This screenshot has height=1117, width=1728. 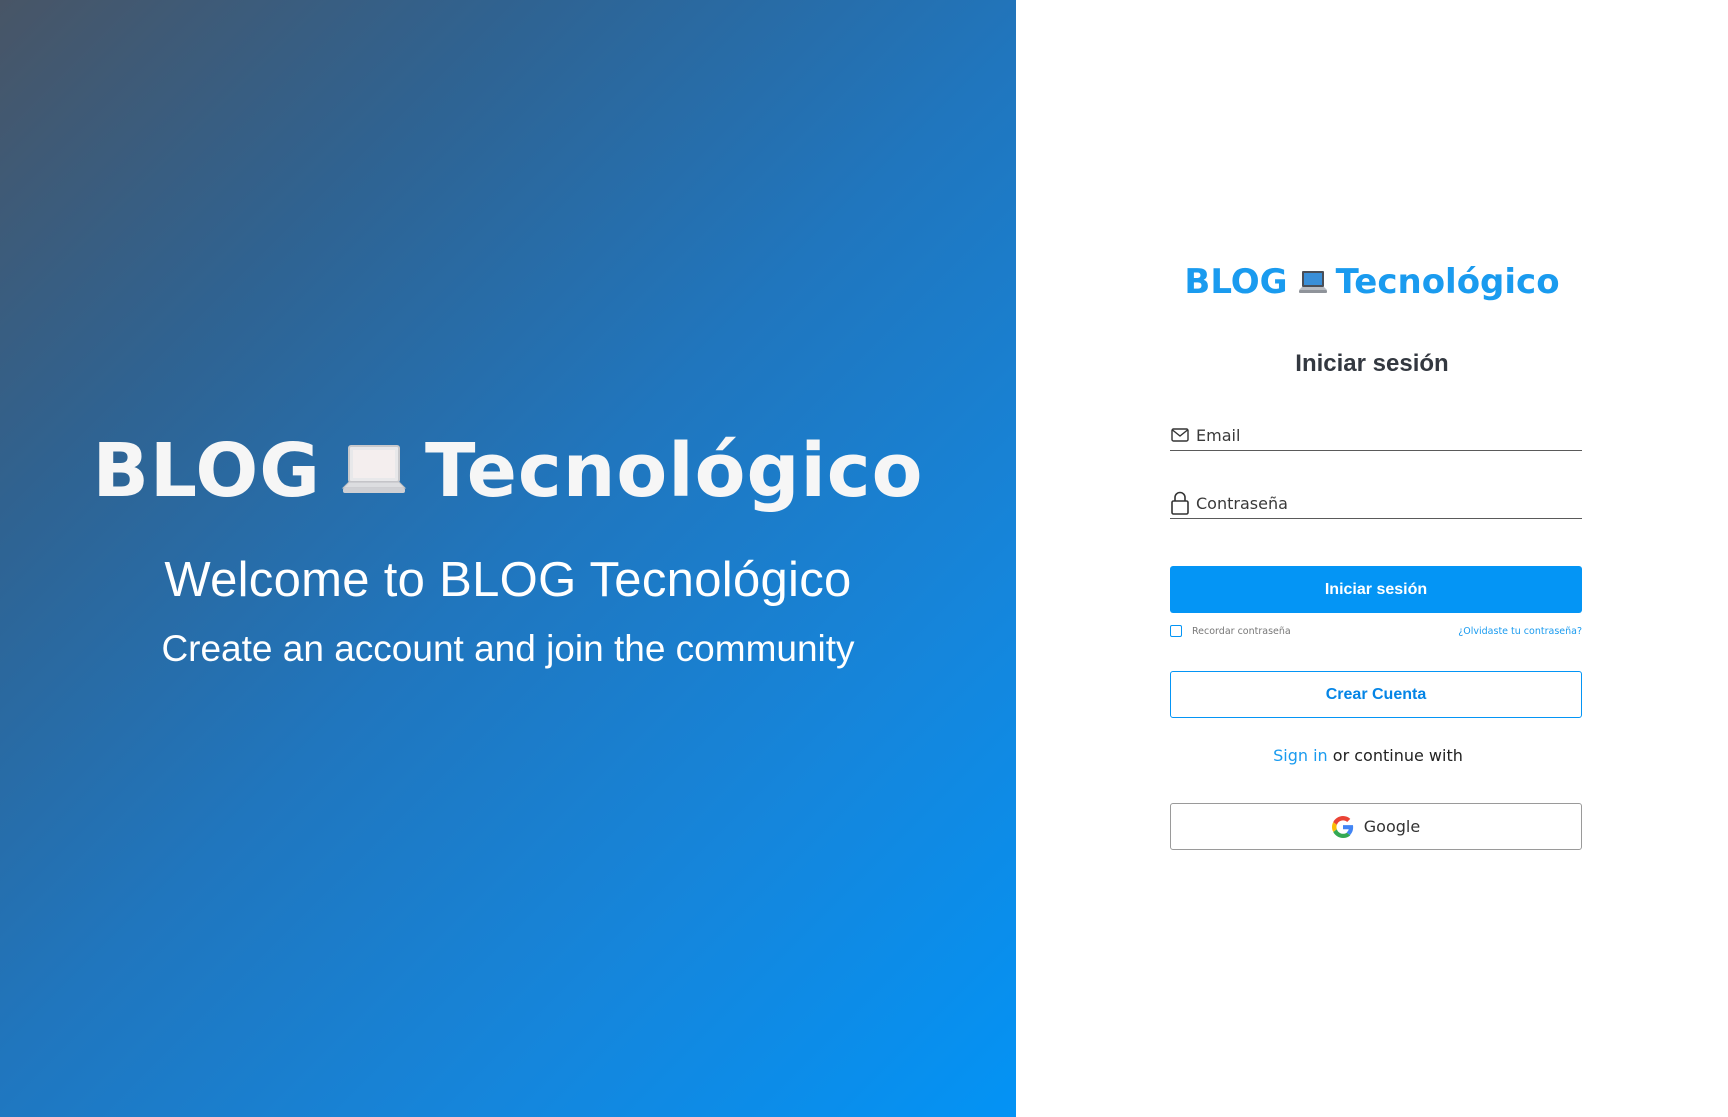 What do you see at coordinates (1372, 363) in the screenshot?
I see `login-heading: Iniciar sesión` at bounding box center [1372, 363].